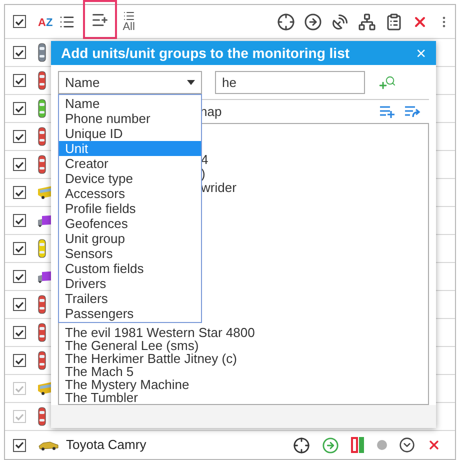 Image resolution: width=459 pixels, height=460 pixels. What do you see at coordinates (130, 178) in the screenshot?
I see `dropdown-option: Device type` at bounding box center [130, 178].